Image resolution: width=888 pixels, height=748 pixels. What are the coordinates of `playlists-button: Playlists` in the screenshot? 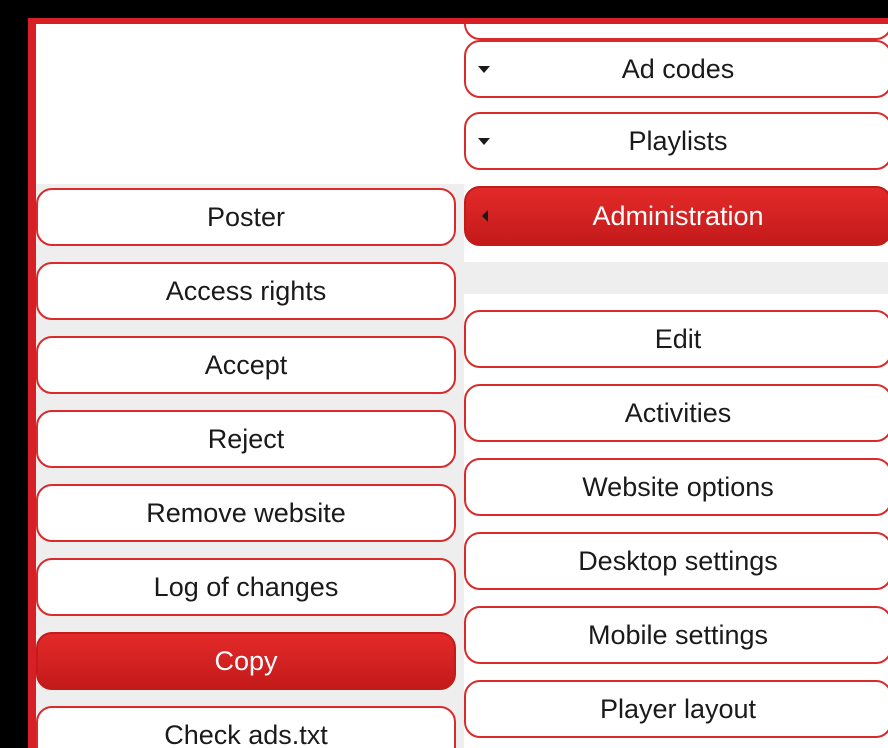 It's located at (676, 141).